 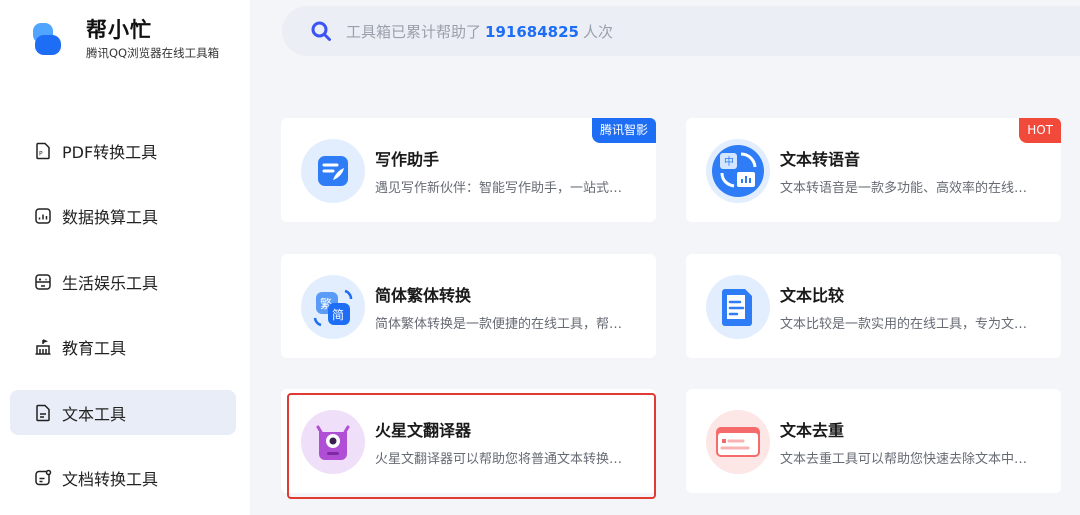 What do you see at coordinates (738, 442) in the screenshot?
I see `deduplicate-icon` at bounding box center [738, 442].